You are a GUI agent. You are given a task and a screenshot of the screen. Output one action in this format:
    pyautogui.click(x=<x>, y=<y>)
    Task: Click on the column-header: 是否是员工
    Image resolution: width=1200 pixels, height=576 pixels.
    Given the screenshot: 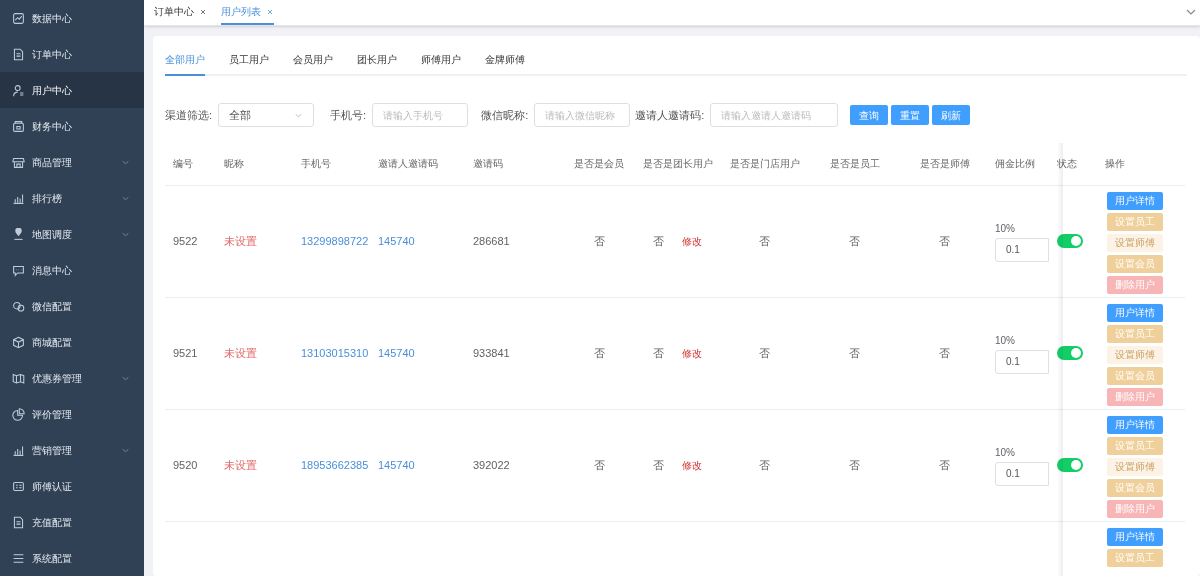 What is the action you would take?
    pyautogui.click(x=854, y=164)
    